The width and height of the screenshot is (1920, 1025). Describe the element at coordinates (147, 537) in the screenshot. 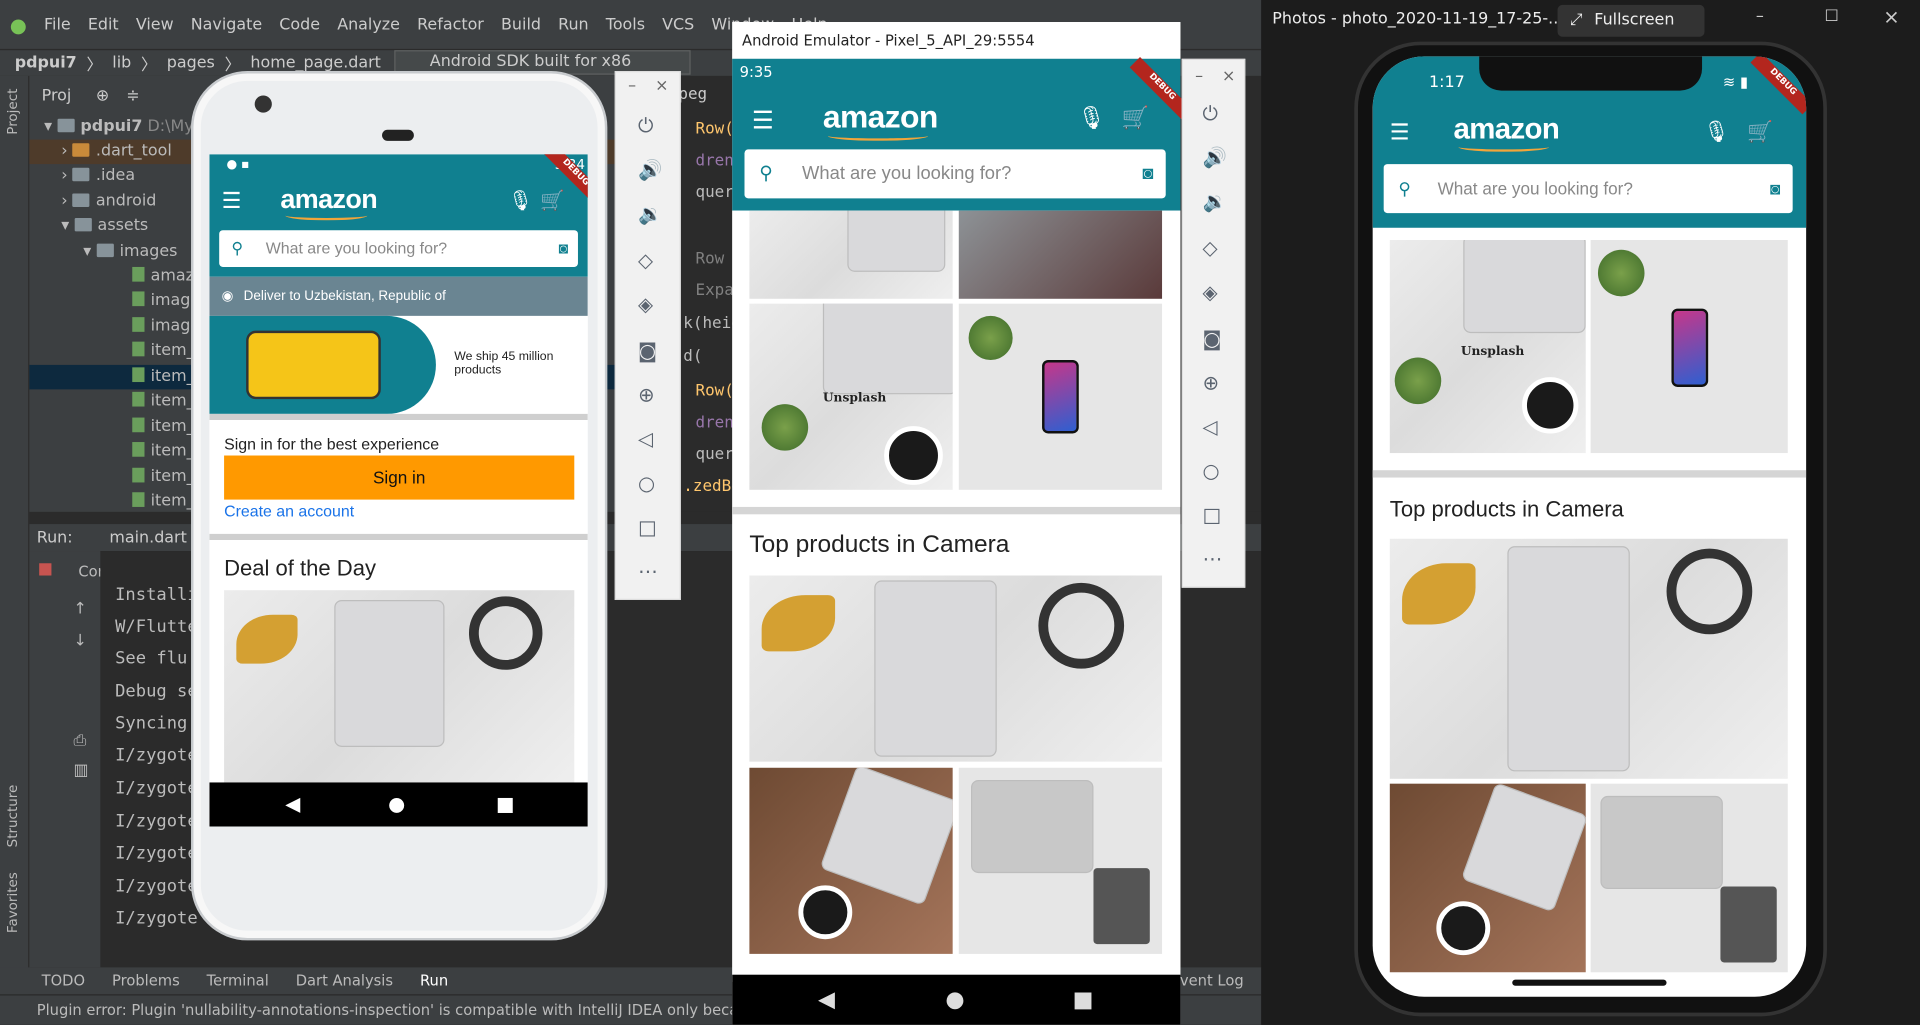

I see `run-config-tab: main.dart` at that location.